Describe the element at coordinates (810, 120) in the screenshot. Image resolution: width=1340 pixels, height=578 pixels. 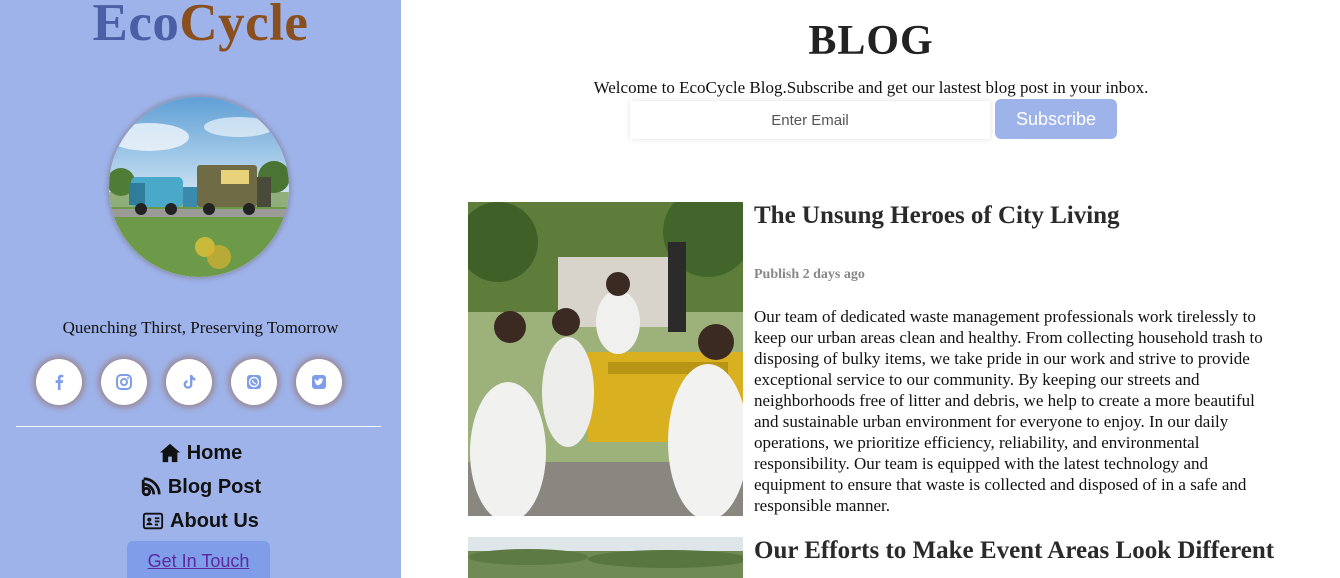
I see `email-field` at that location.